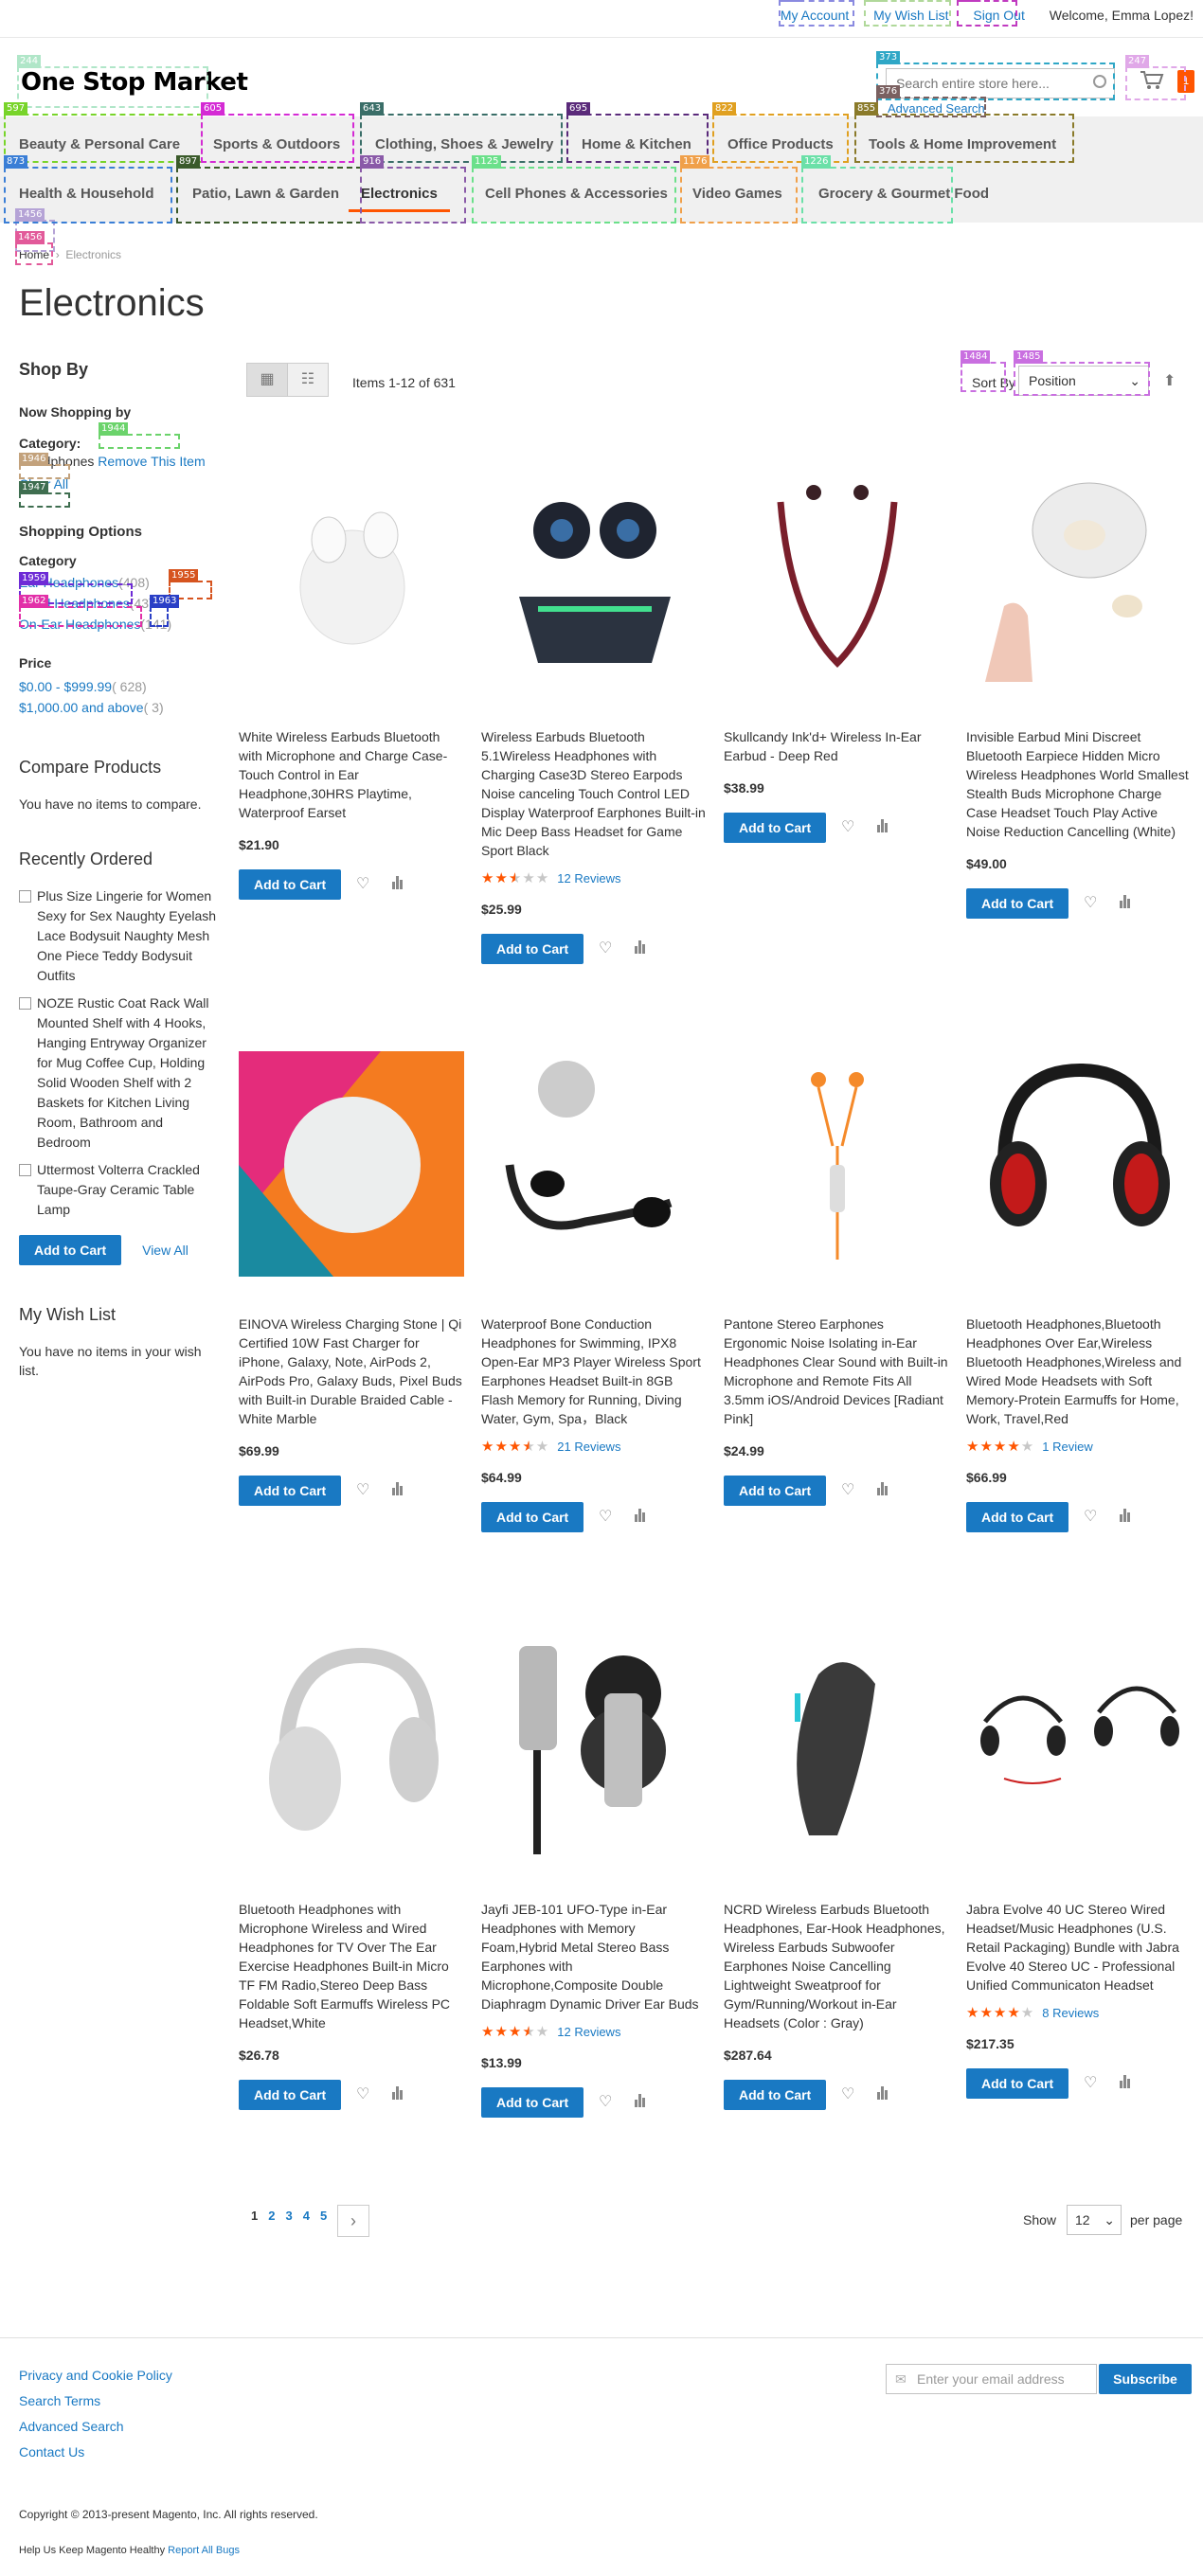 Image resolution: width=1203 pixels, height=2576 pixels. What do you see at coordinates (1145, 2379) in the screenshot?
I see `subscribe-button: Subscribe` at bounding box center [1145, 2379].